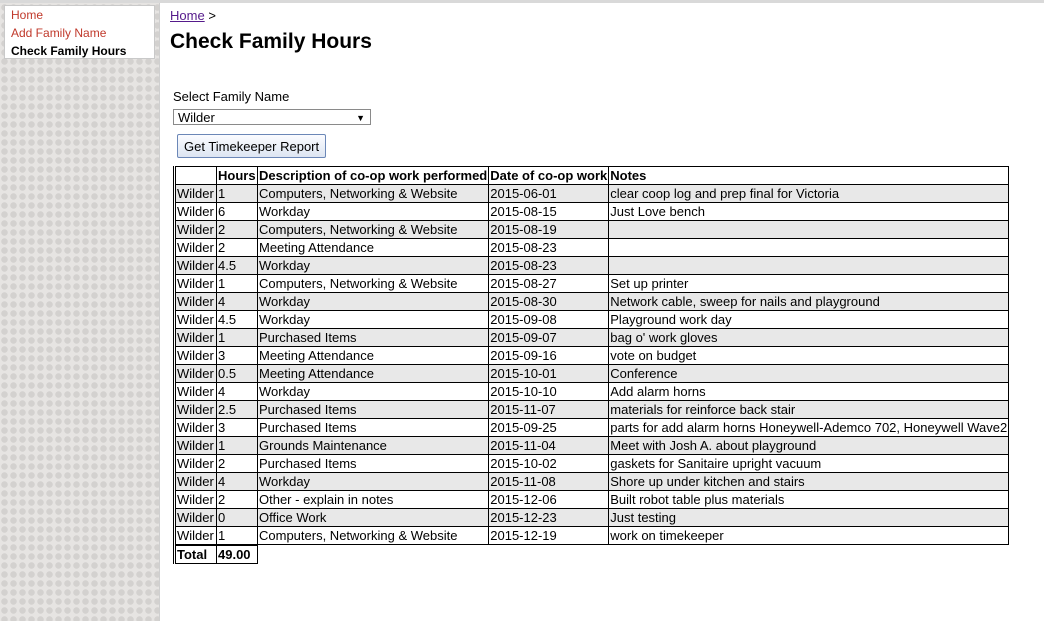 The width and height of the screenshot is (1044, 621). Describe the element at coordinates (549, 338) in the screenshot. I see `cell-date: 2015-09-07` at that location.